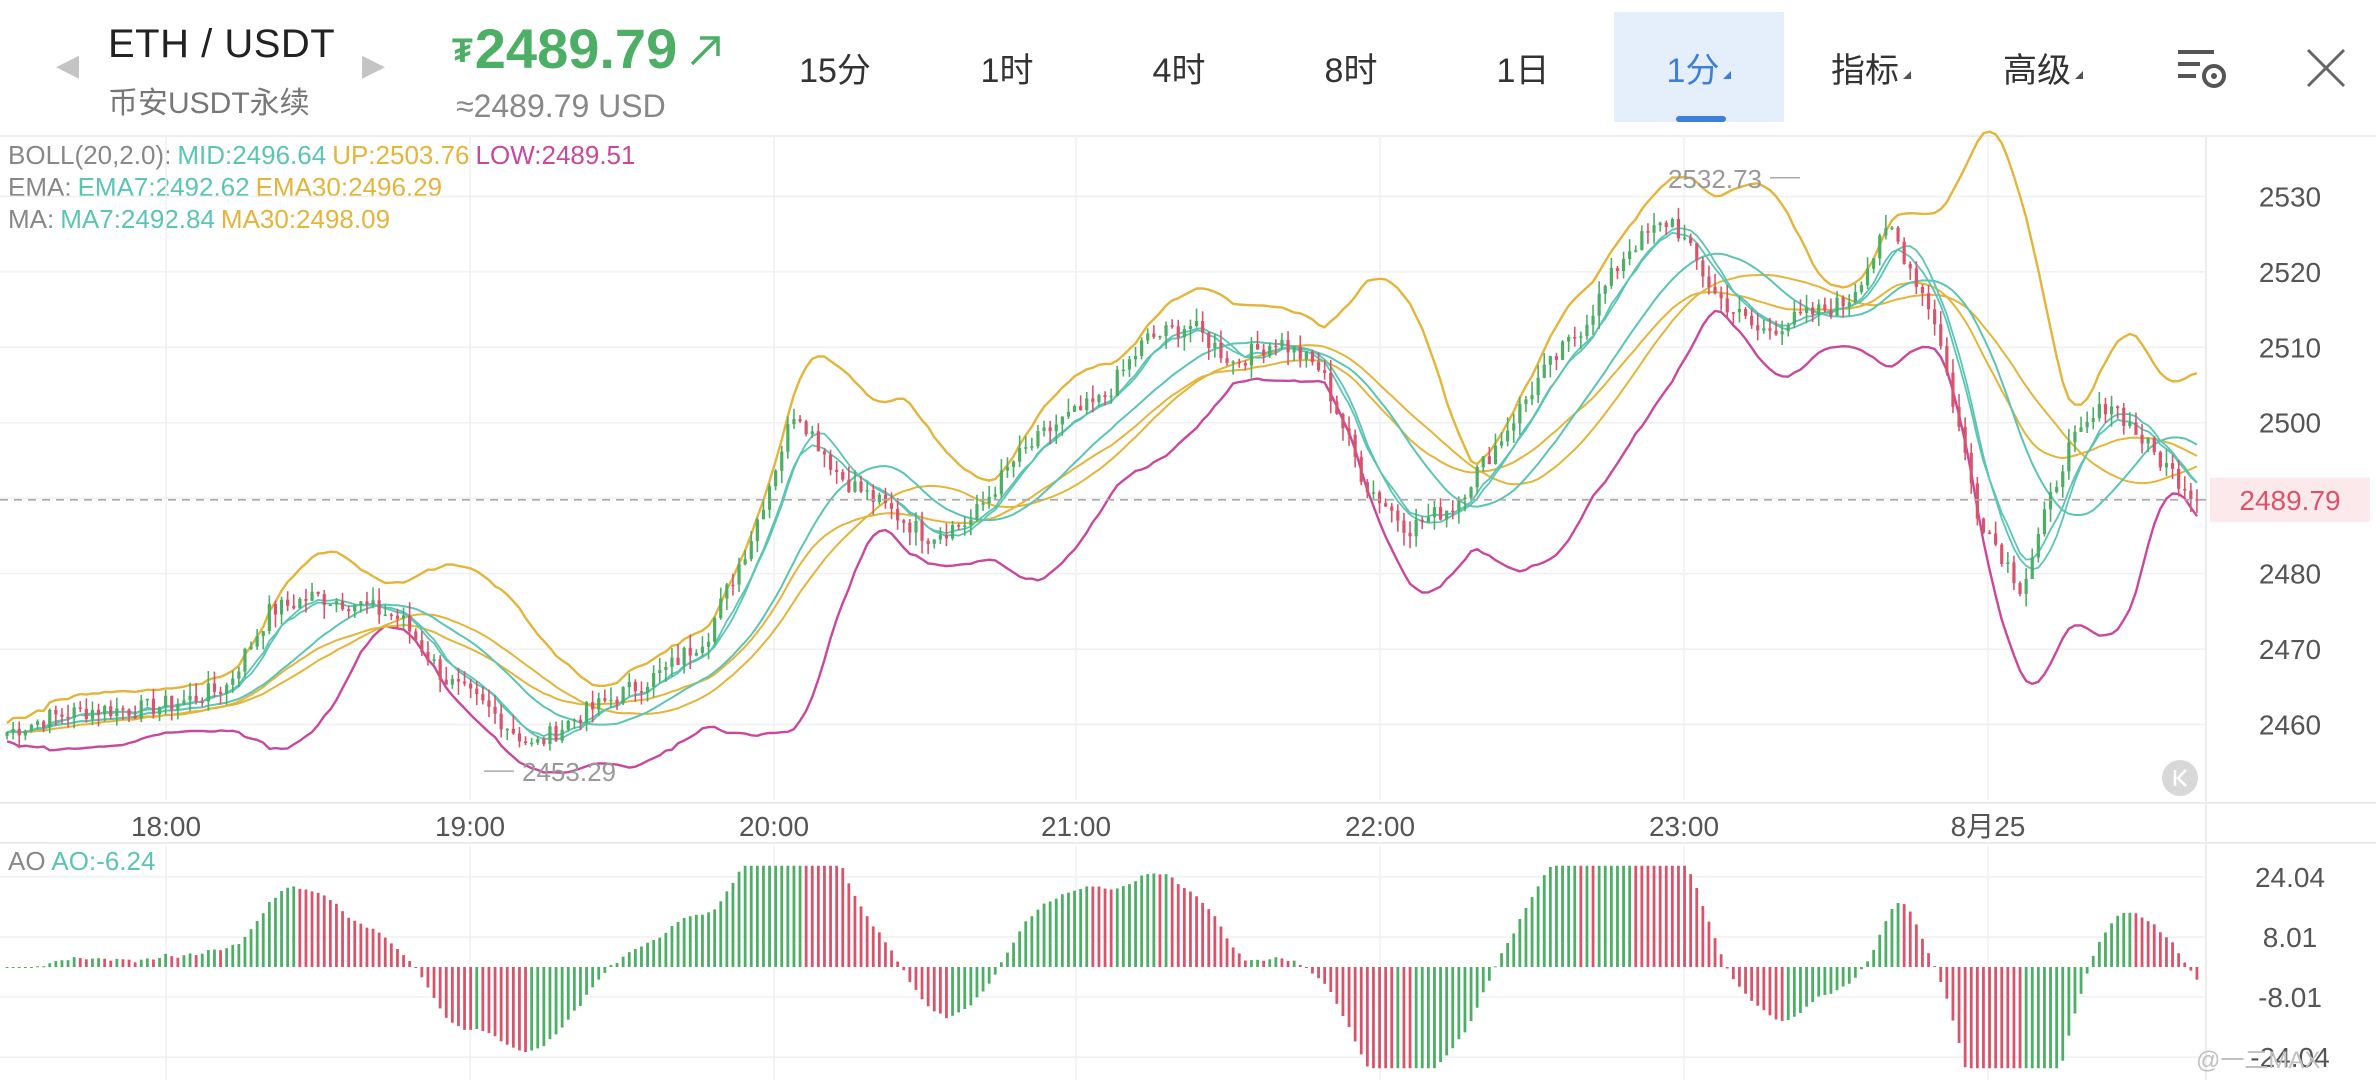 This screenshot has height=1080, width=2376. I want to click on x-tick-label: 8月25, so click(1988, 826).